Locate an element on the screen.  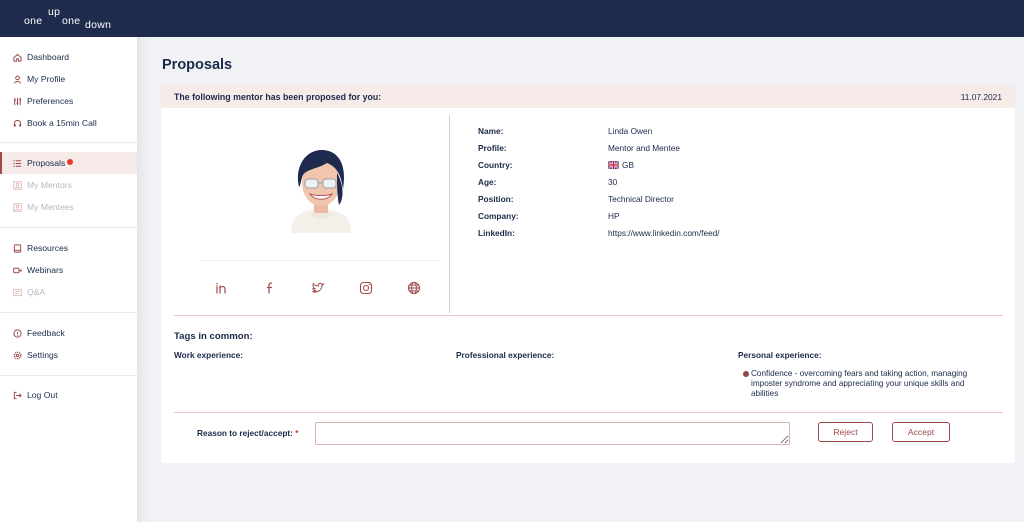
sidebar-item-label: Preferences is located at coordinates (50, 101).